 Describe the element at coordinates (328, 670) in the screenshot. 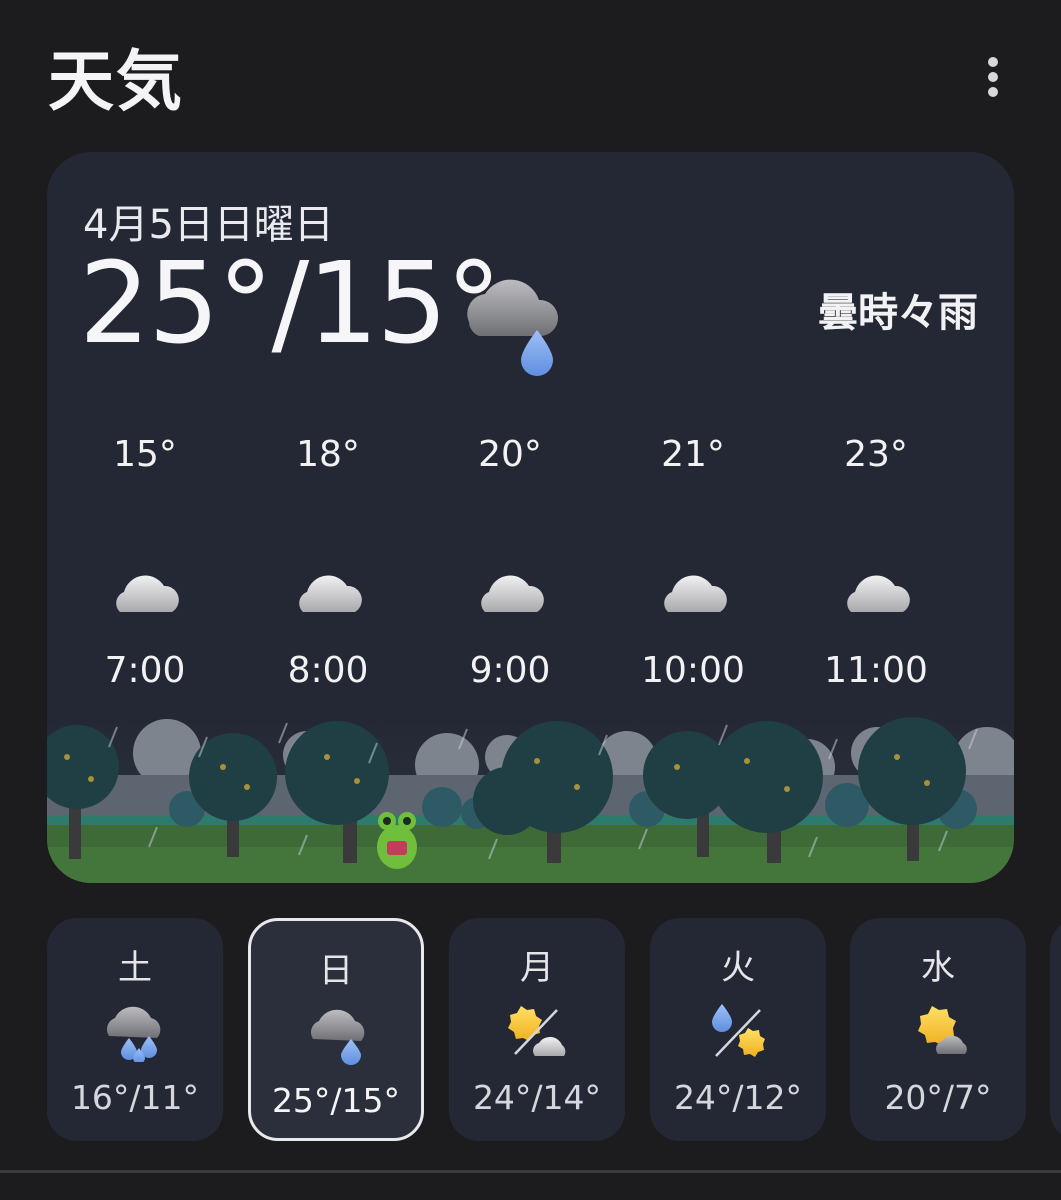

I see `hour-time: 8:00` at that location.